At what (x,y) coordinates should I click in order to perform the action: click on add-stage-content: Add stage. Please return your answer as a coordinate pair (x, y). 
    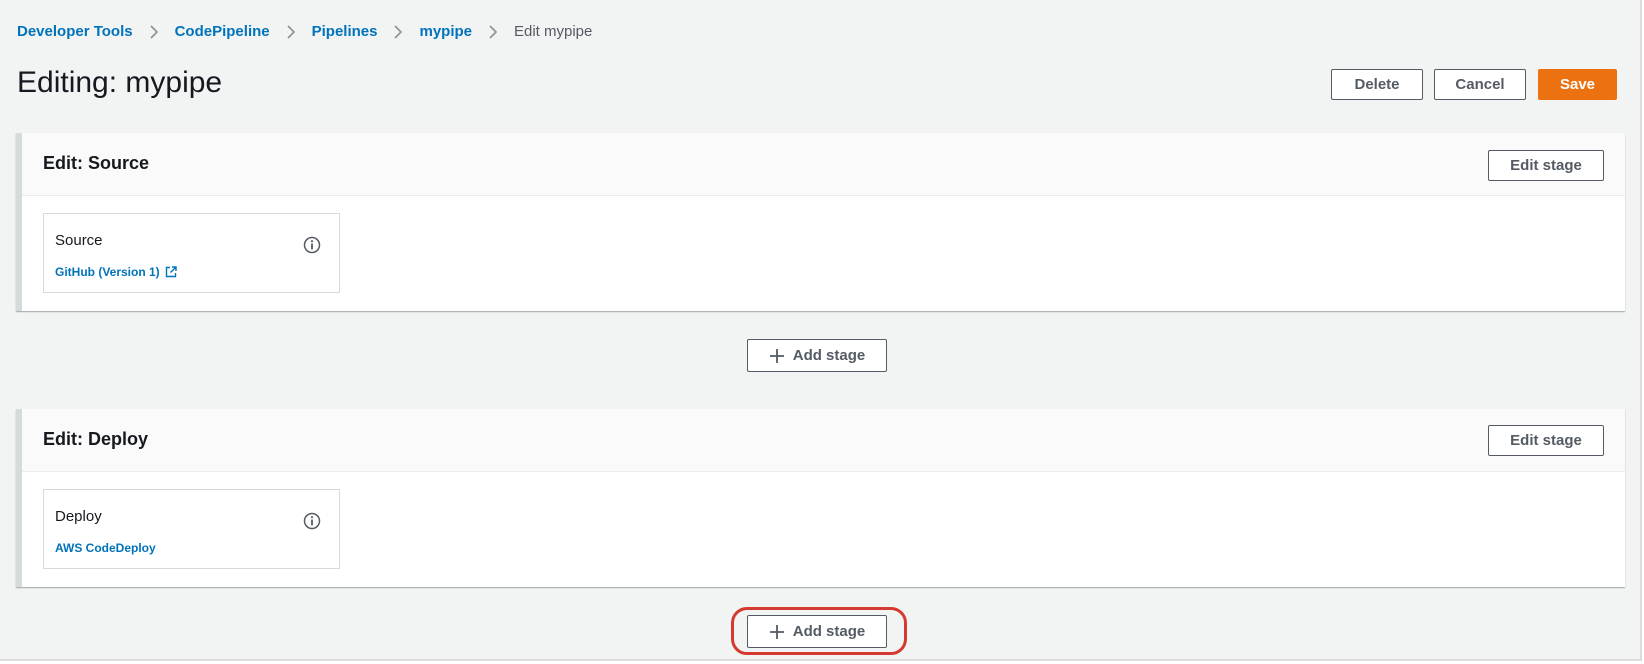
    Looking at the image, I should click on (817, 355).